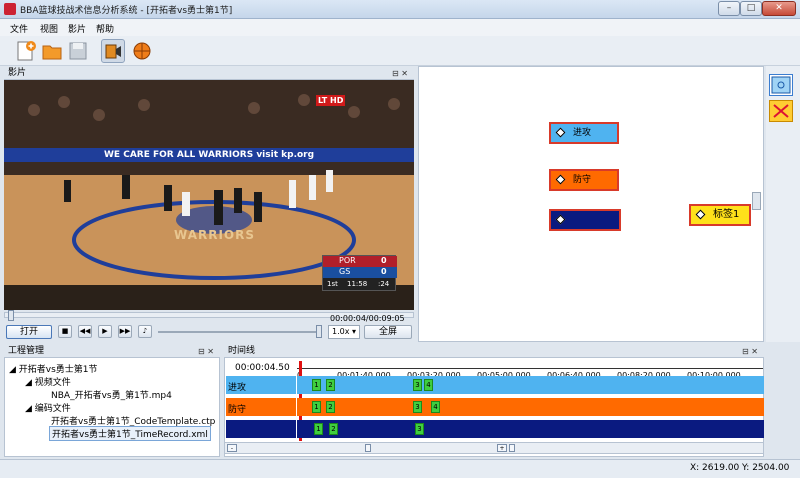 This screenshot has width=800, height=478. I want to click on tactic-view-button, so click(781, 111).